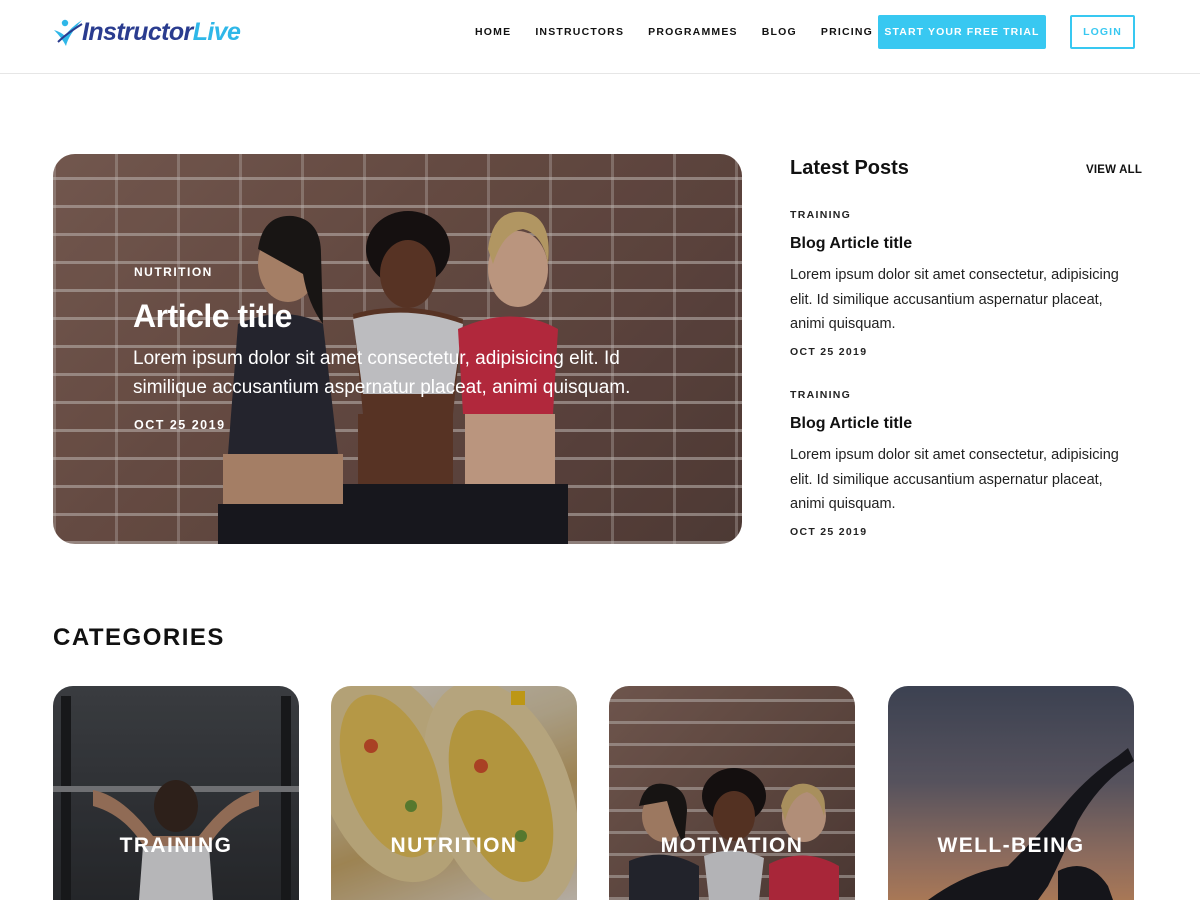  What do you see at coordinates (493, 32) in the screenshot?
I see `nav-home: HOME` at bounding box center [493, 32].